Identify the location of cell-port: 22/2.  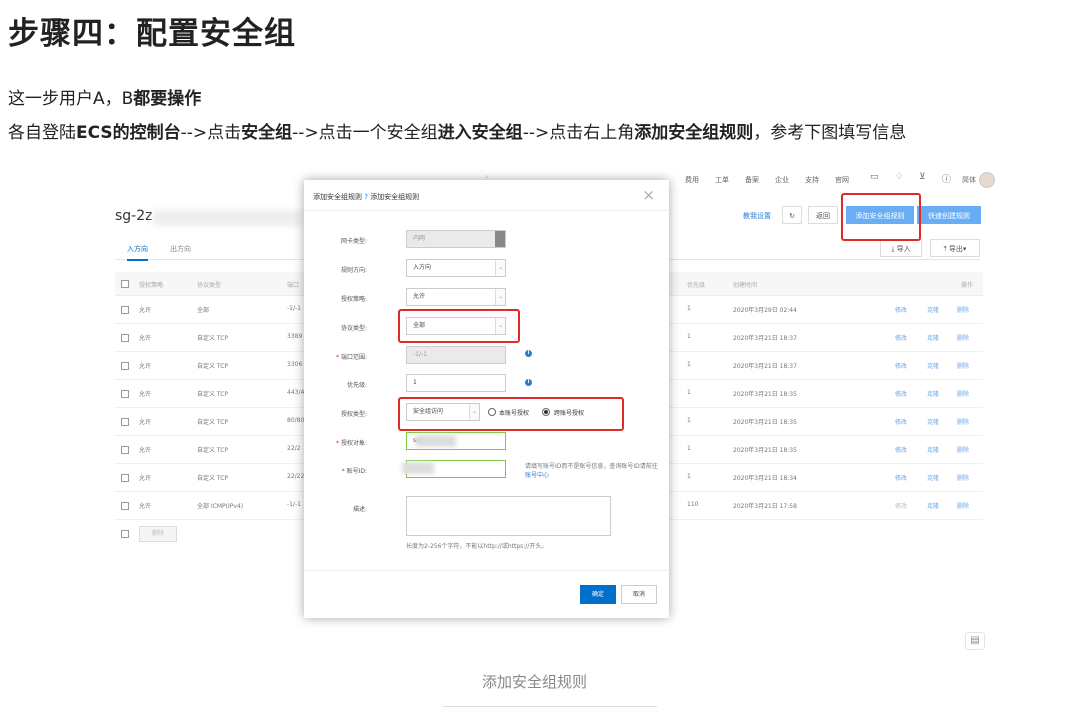
(294, 448).